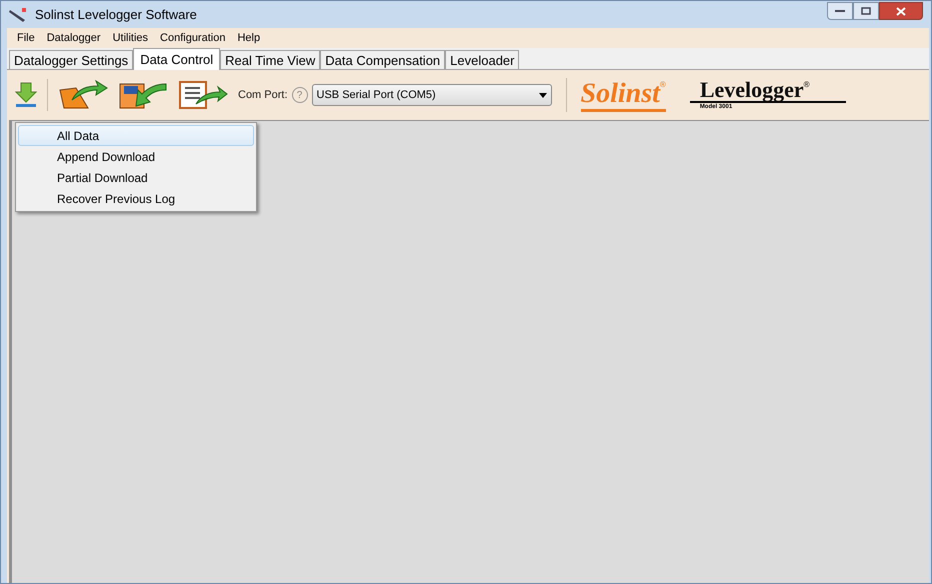 Image resolution: width=932 pixels, height=584 pixels. Describe the element at coordinates (116, 15) in the screenshot. I see `window-title: Solinst Levelogger Software` at that location.